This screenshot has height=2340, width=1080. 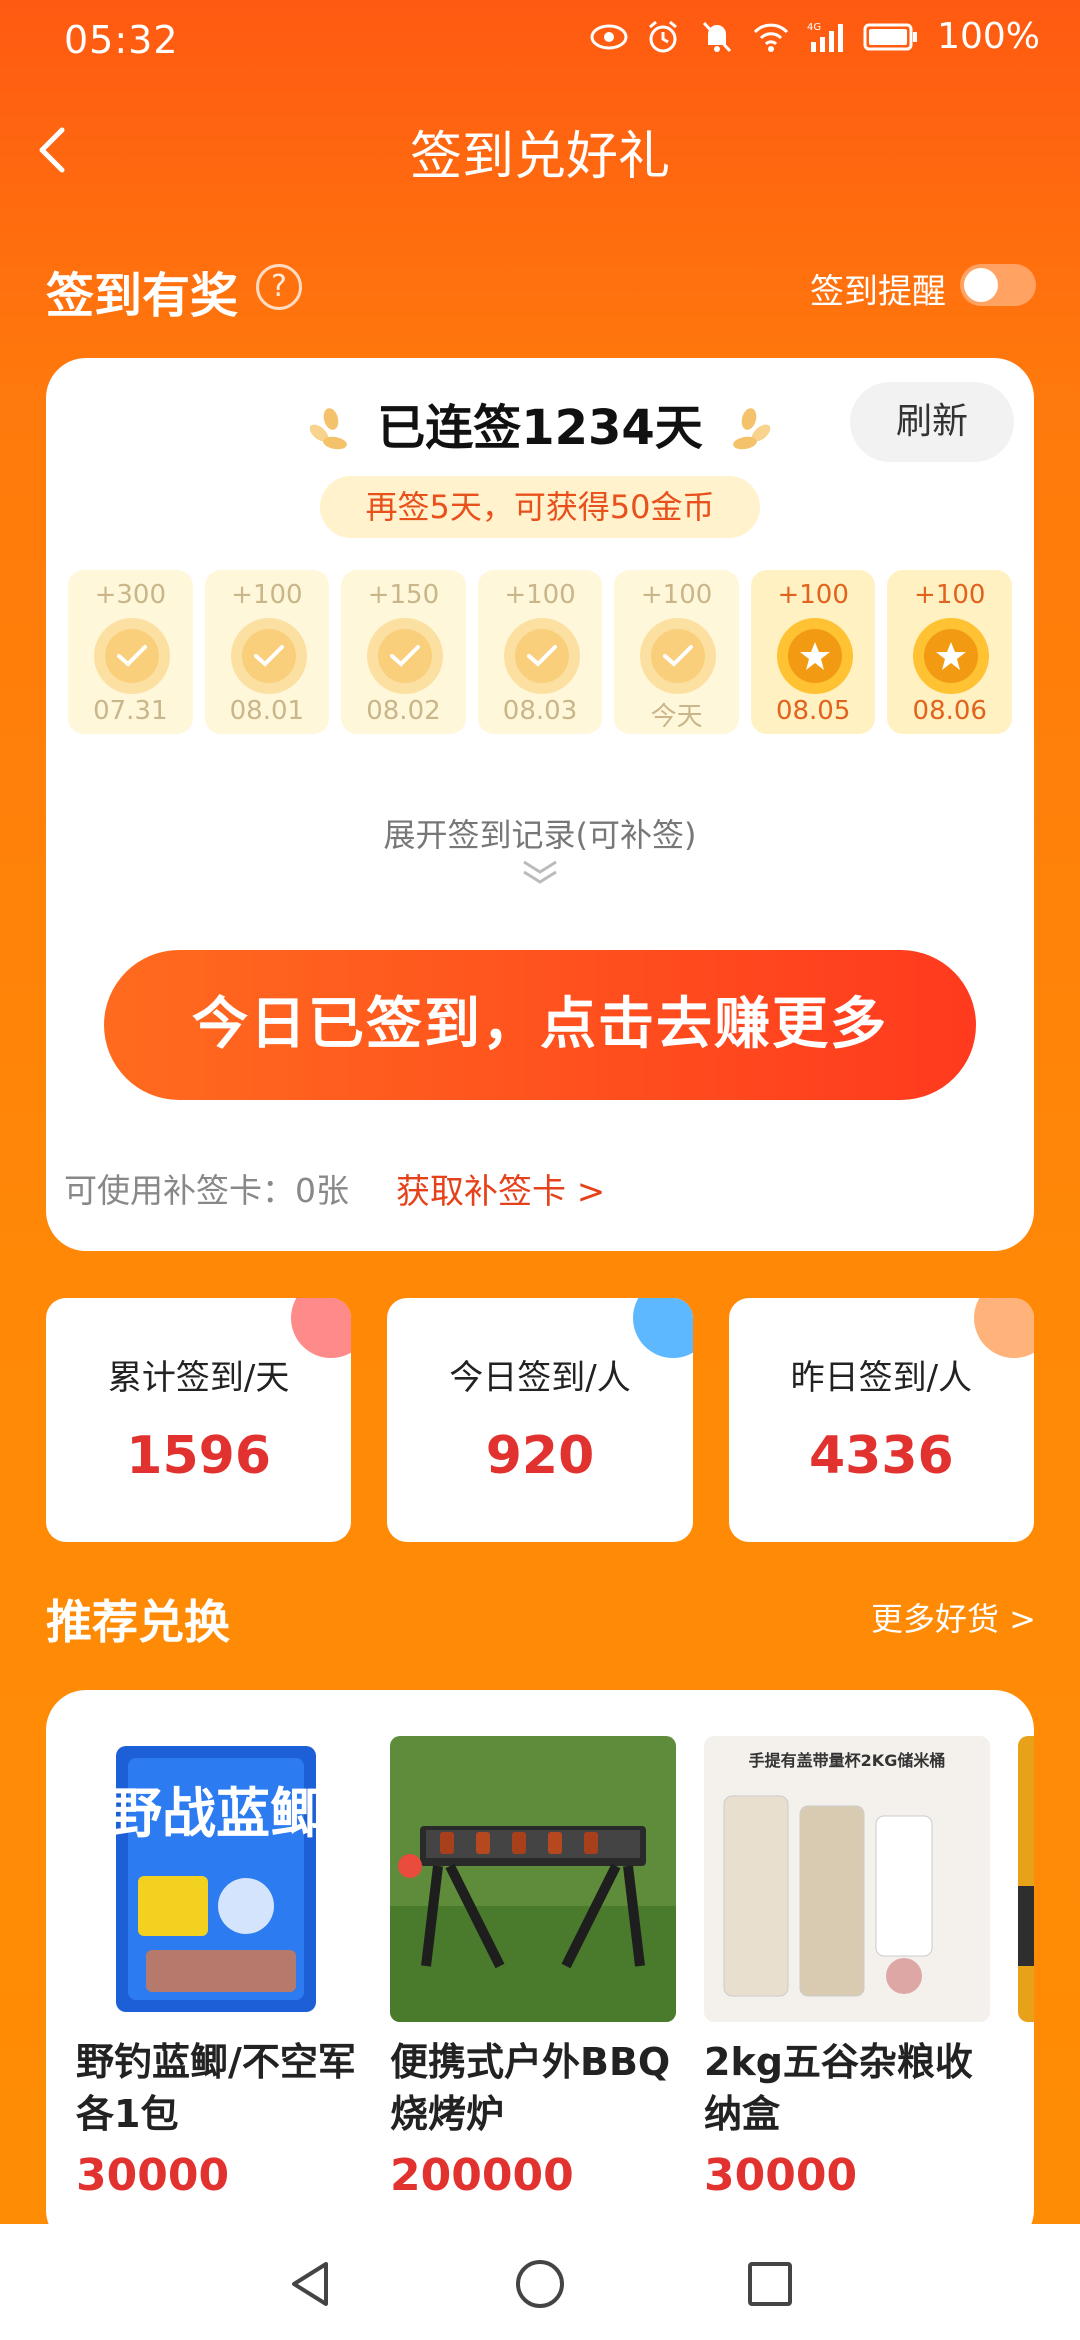 I want to click on day-points: +300, so click(x=130, y=595).